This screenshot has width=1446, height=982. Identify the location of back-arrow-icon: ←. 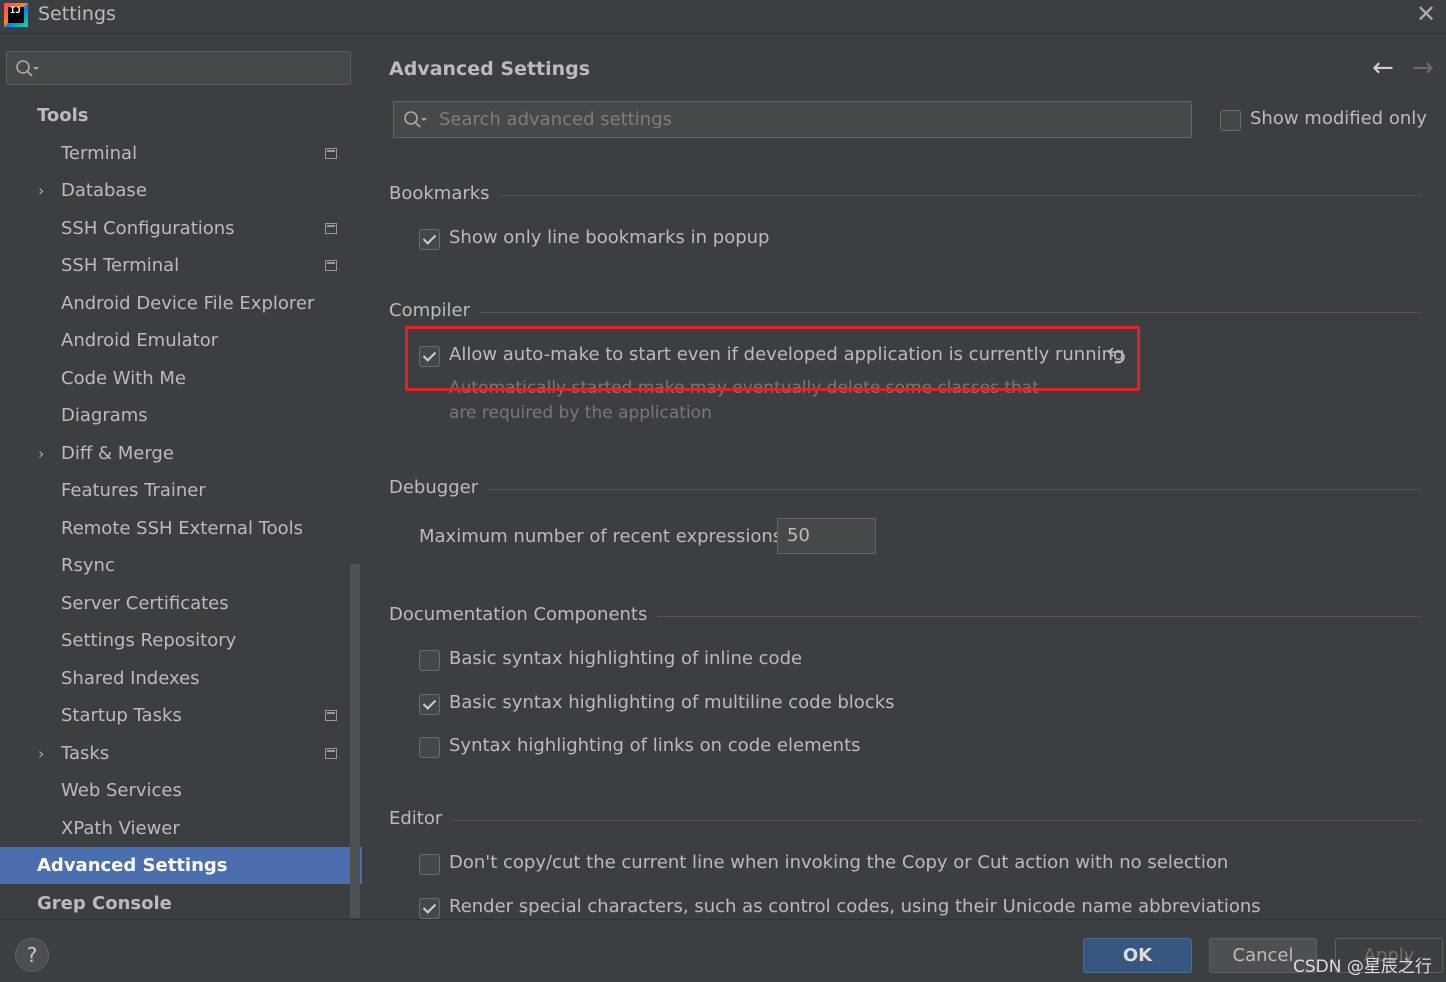
(1383, 68).